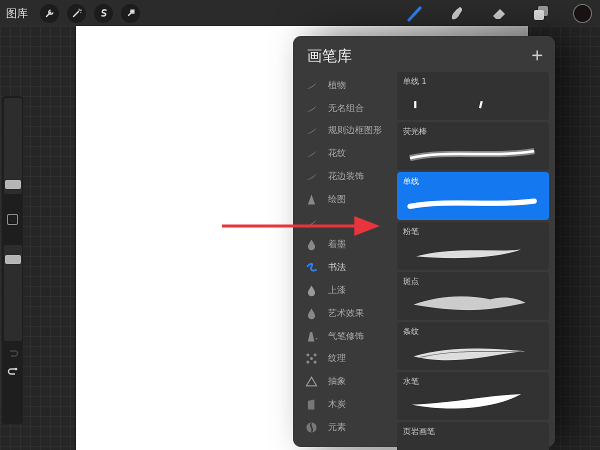  Describe the element at coordinates (76, 13) in the screenshot. I see `magic-wand-button` at that location.